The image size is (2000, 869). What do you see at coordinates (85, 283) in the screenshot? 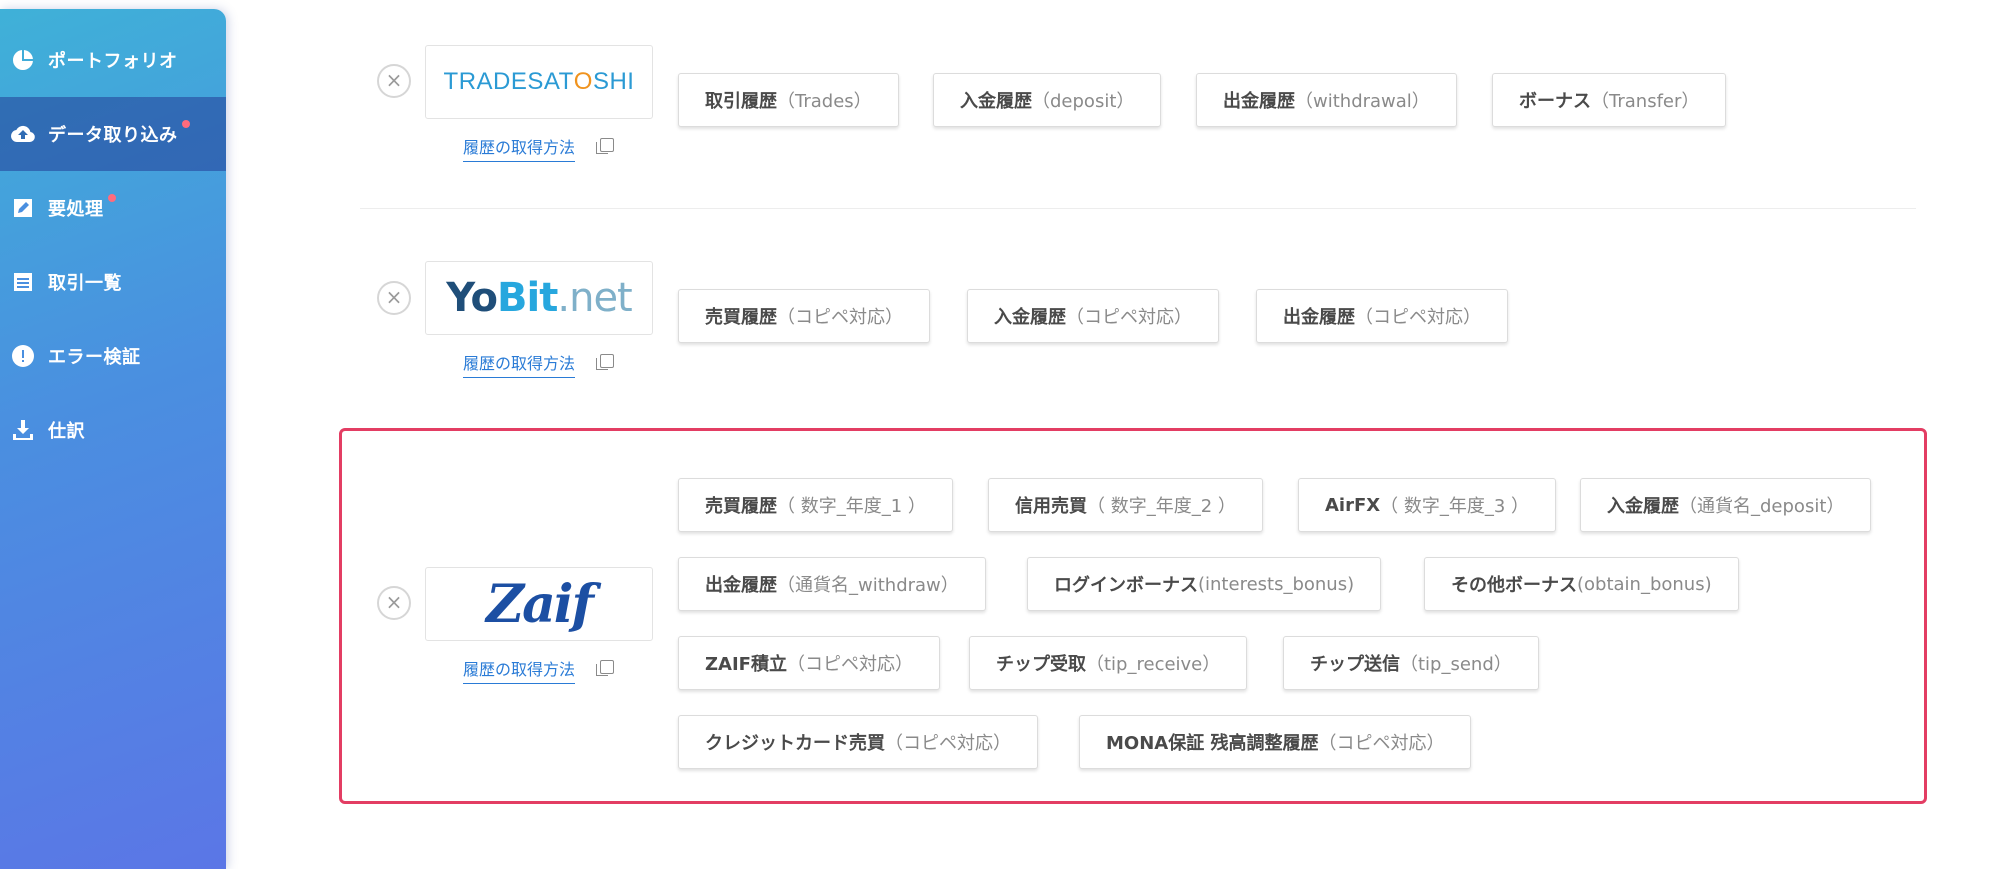
I see `sidebar-item-label: 取引一覧` at bounding box center [85, 283].